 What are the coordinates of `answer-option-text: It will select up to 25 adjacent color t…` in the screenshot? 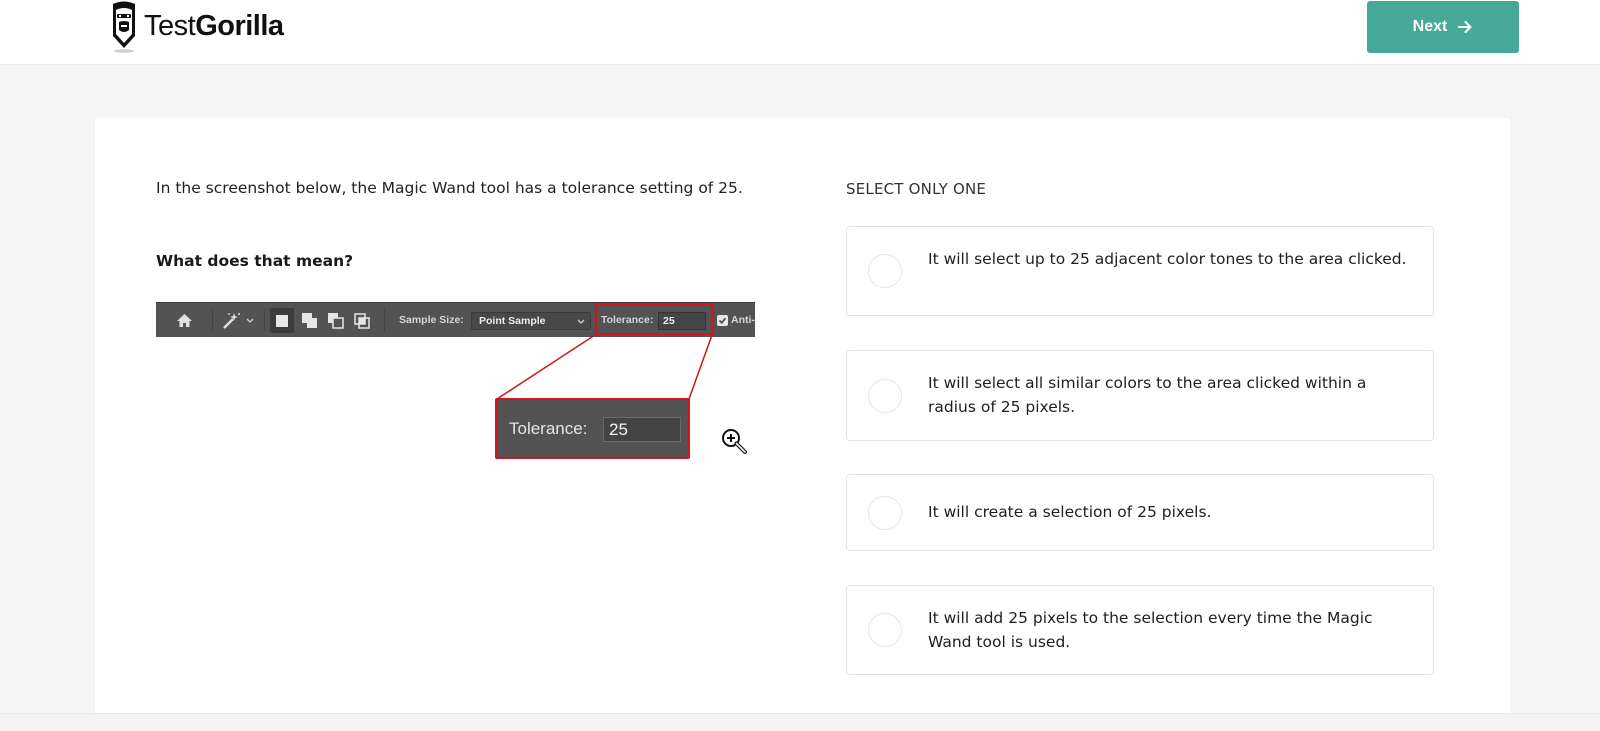 It's located at (1167, 259).